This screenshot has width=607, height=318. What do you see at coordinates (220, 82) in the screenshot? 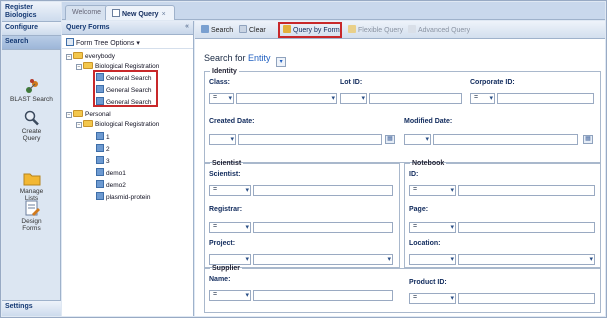
I see `class-label: Class:` at bounding box center [220, 82].